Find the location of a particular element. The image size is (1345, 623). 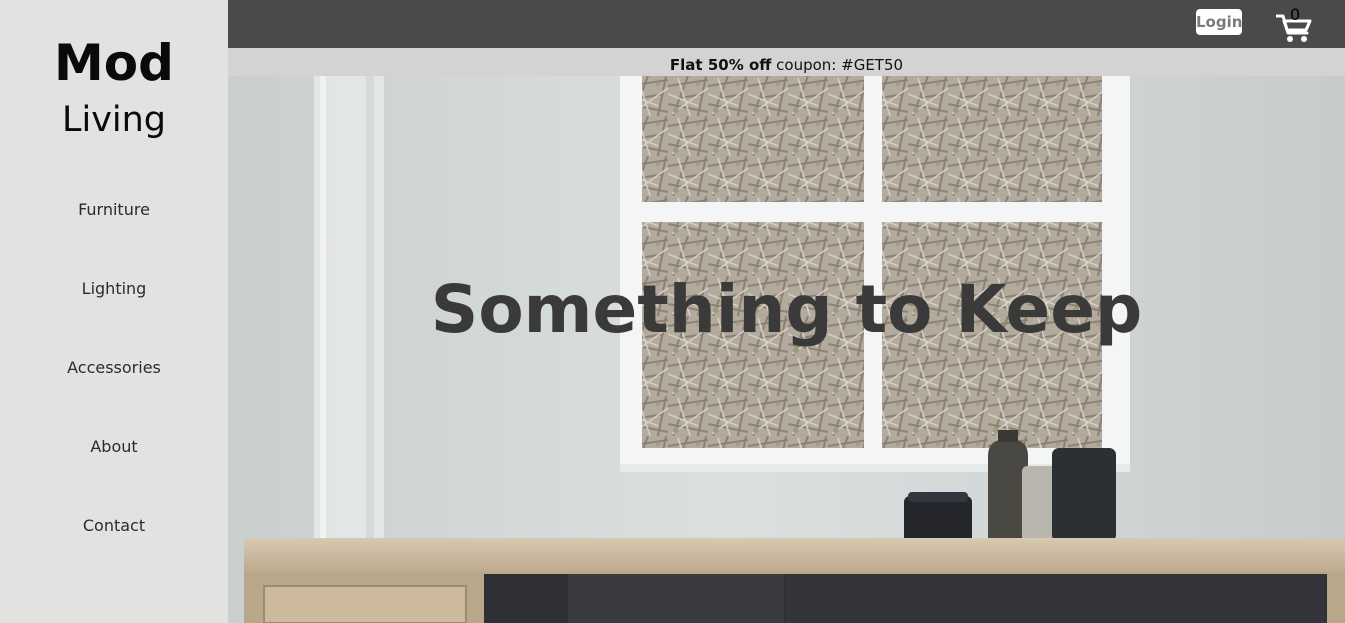

cart-button: 0 is located at coordinates (1294, 23).